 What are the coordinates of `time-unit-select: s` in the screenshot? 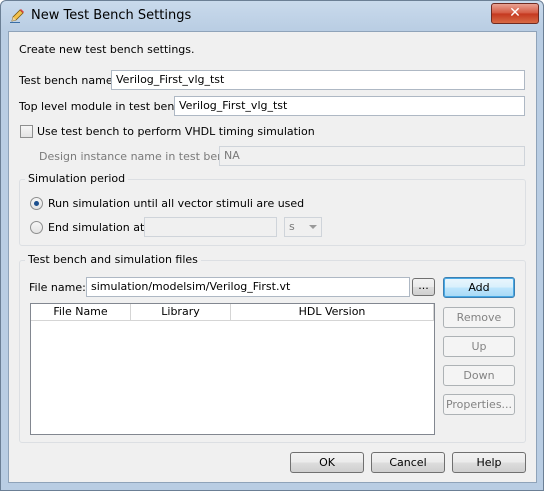 It's located at (303, 227).